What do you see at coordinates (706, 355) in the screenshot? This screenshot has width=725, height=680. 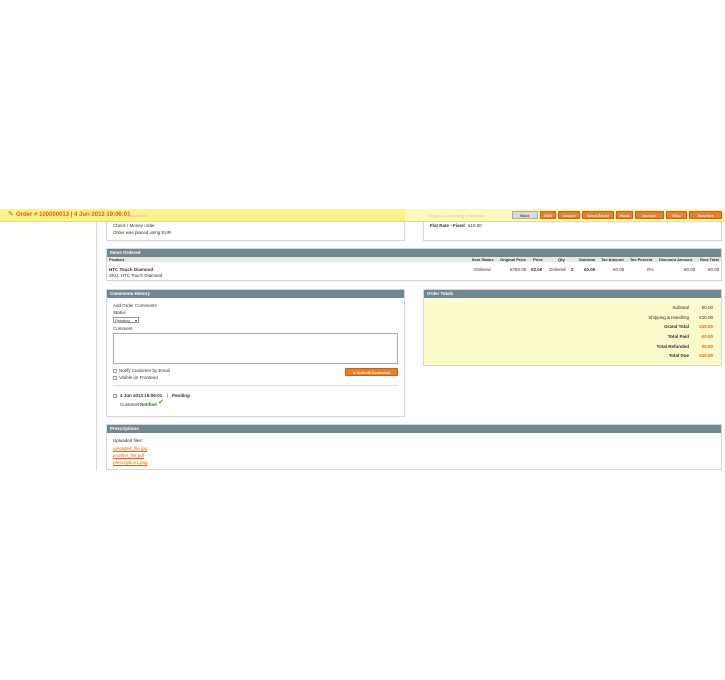 I see `total-due-value: €10.00` at bounding box center [706, 355].